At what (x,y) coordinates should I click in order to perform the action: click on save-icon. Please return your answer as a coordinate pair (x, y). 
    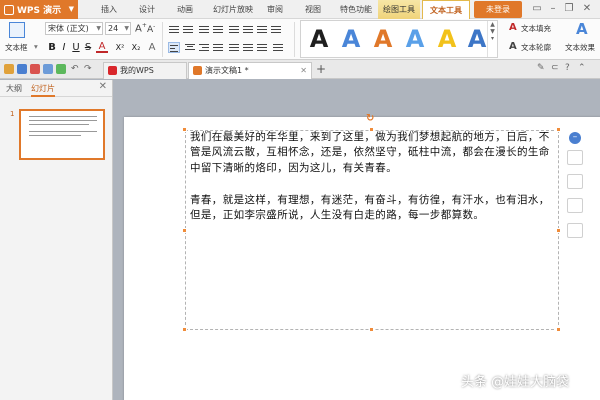
    Looking at the image, I should click on (22, 69).